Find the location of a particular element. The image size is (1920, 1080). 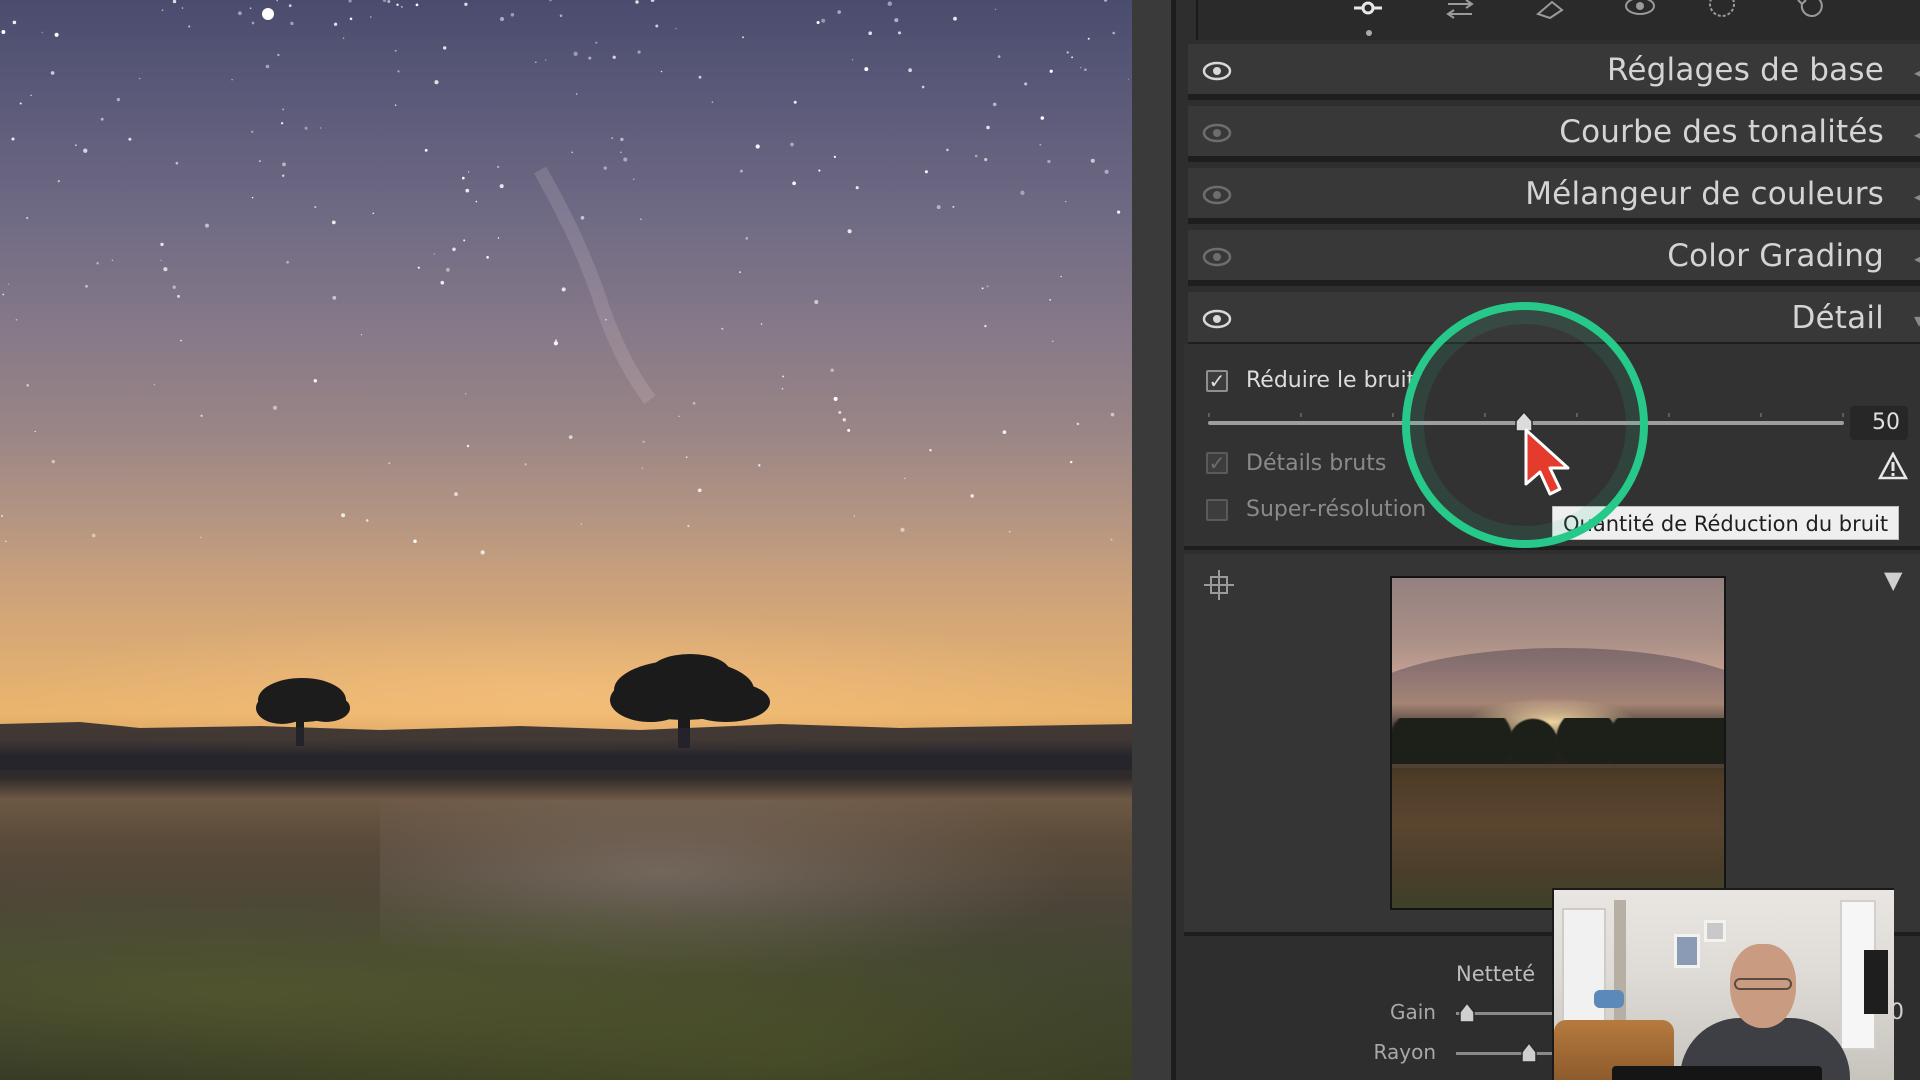

preview-toggle-icon: ▼ is located at coordinates (1893, 580).